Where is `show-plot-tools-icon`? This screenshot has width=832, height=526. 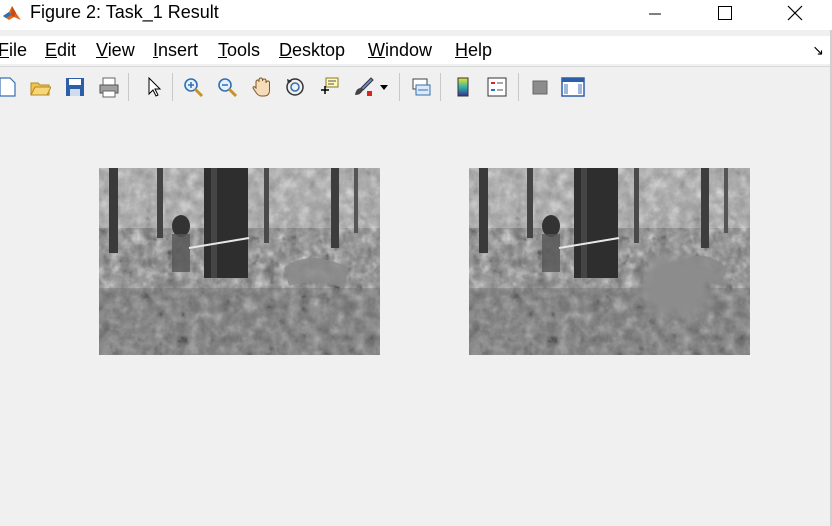 show-plot-tools-icon is located at coordinates (573, 87).